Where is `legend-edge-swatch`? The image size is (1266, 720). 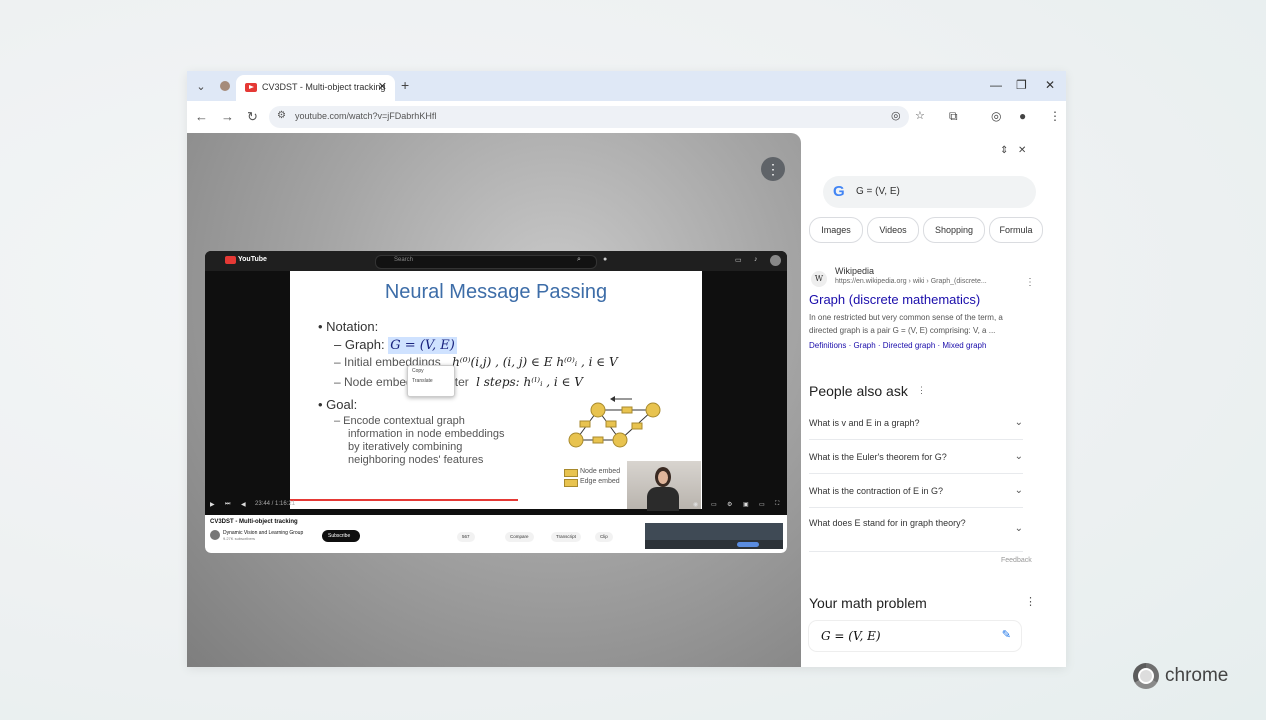
legend-edge-swatch is located at coordinates (571, 483).